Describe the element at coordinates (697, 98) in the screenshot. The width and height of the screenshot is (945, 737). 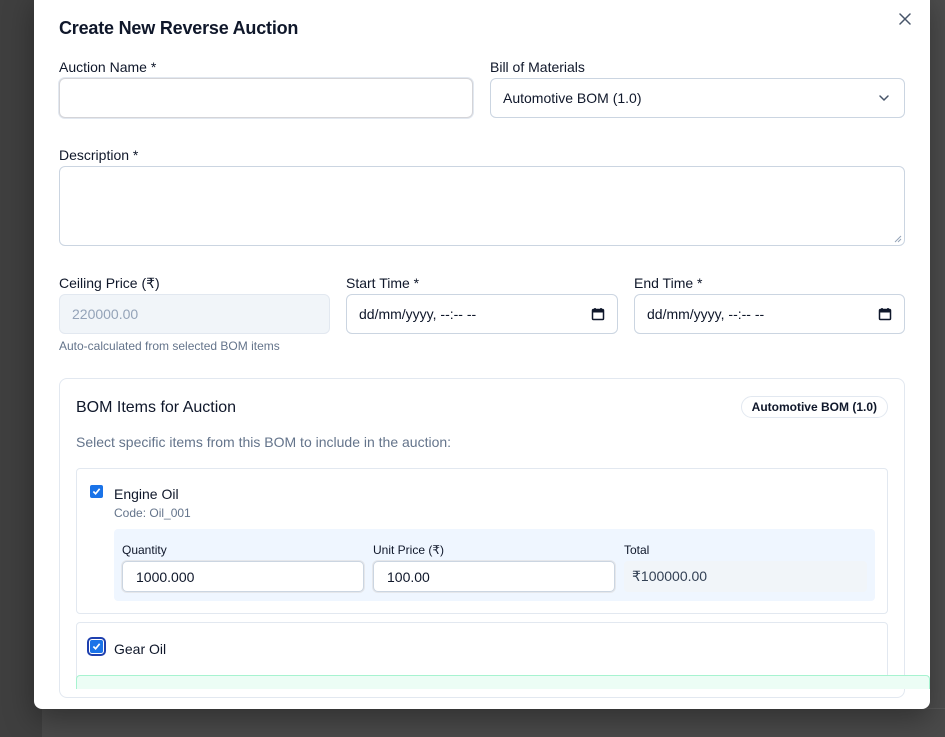
I see `bom-select: Automotive BOM (1.0)` at that location.